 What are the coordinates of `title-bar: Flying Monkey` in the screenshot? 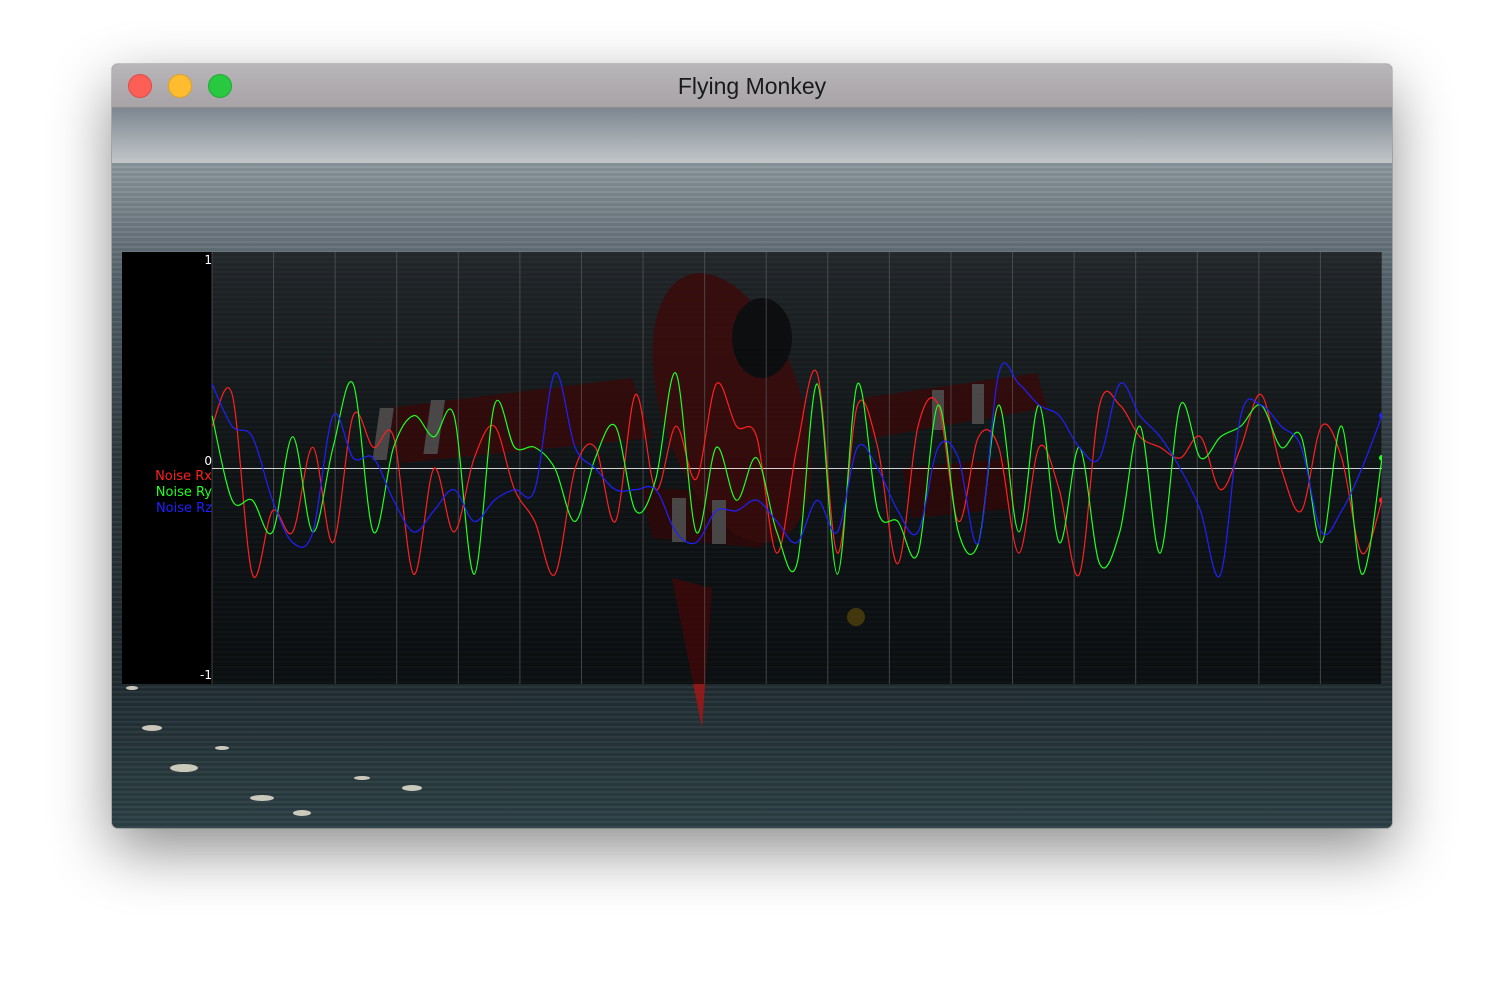 It's located at (752, 86).